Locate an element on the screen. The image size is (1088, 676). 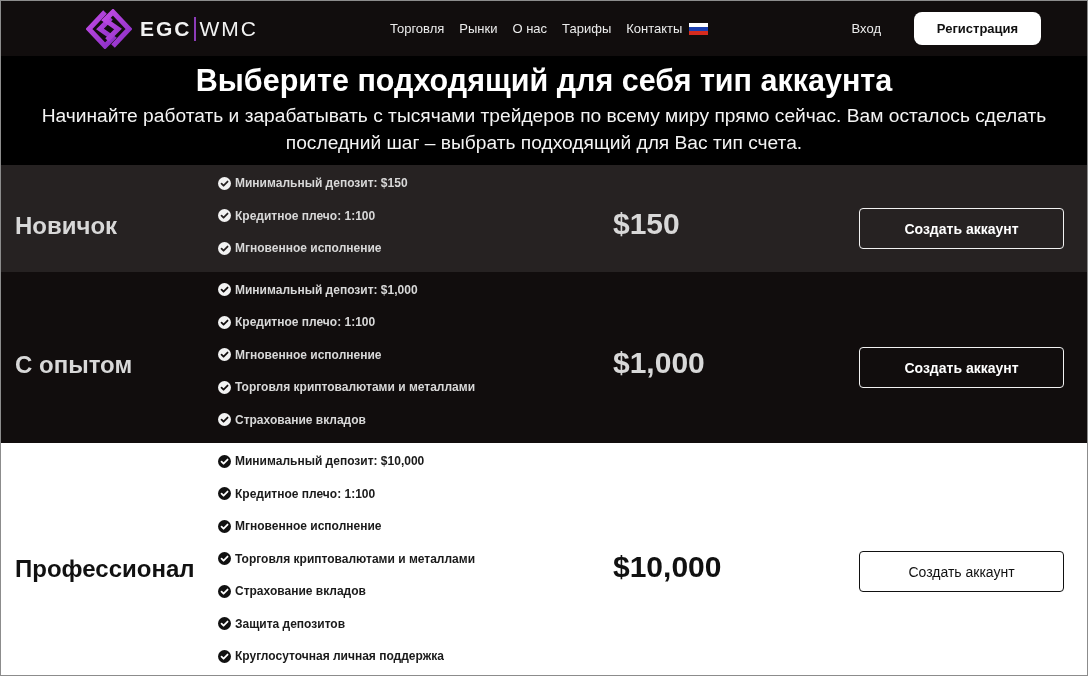
plan-price: $10,000 is located at coordinates (667, 566).